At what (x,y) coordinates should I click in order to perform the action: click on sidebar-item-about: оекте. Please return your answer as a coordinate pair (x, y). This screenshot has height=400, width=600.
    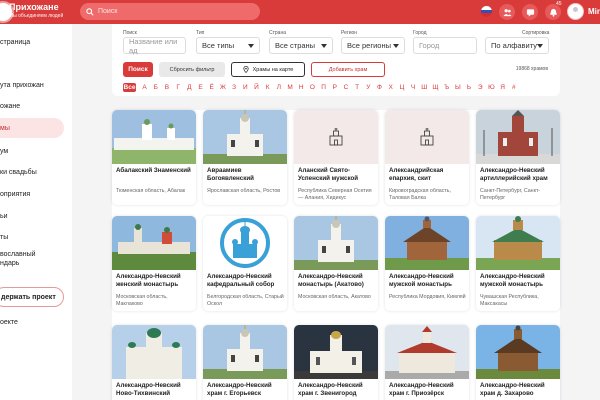
    Looking at the image, I should click on (36, 322).